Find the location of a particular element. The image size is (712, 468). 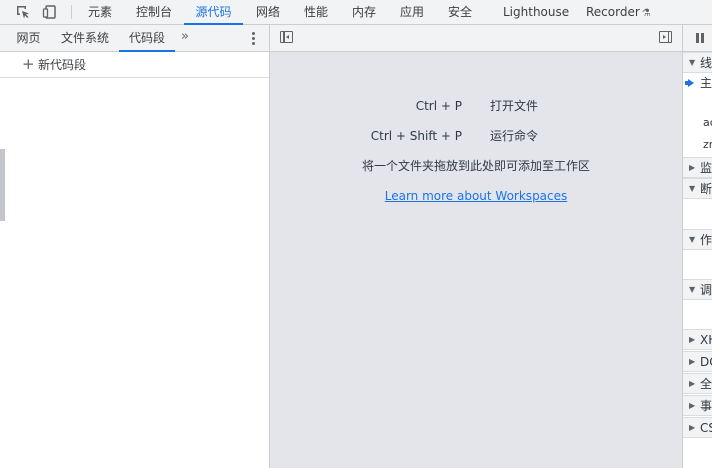

section-label: XH is located at coordinates (706, 340).